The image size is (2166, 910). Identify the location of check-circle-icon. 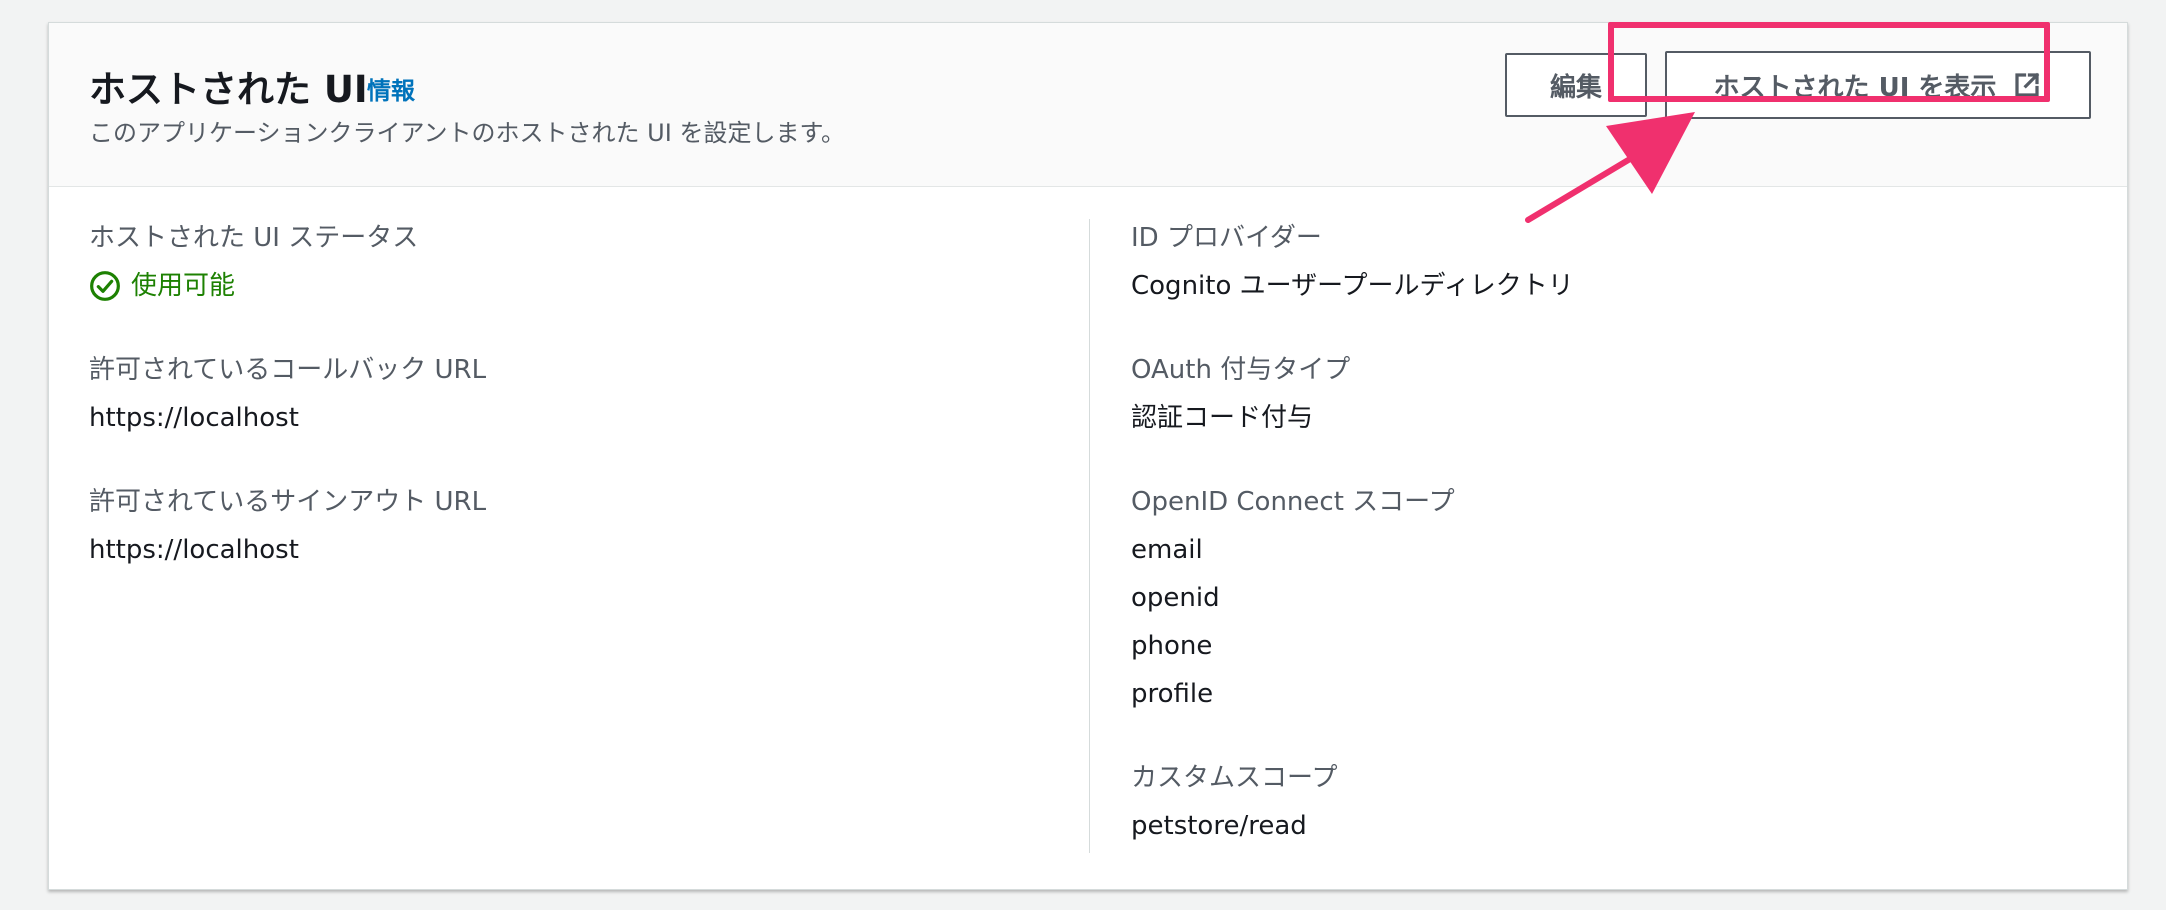
(105, 286).